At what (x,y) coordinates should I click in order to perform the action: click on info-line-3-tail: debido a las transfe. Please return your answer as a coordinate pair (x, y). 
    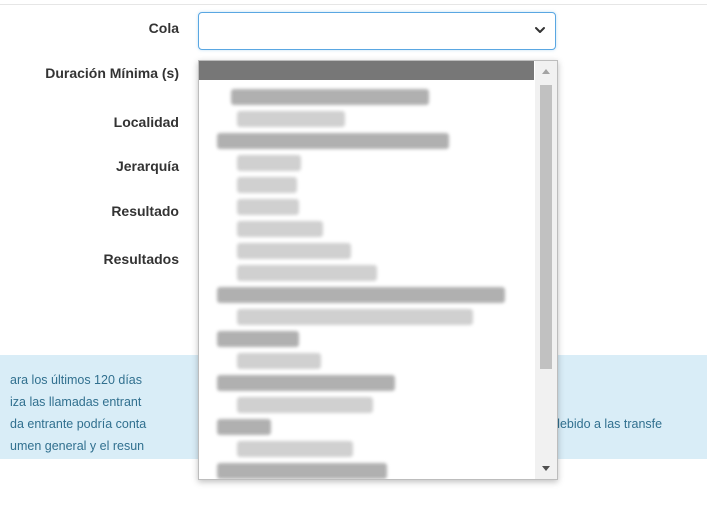
    Looking at the image, I should click on (608, 424).